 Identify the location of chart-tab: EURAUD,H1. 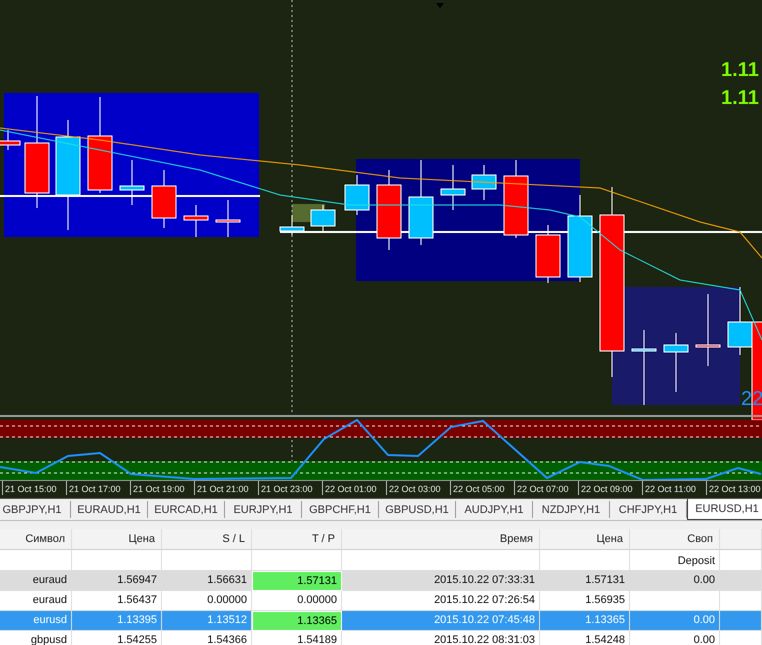
(109, 509).